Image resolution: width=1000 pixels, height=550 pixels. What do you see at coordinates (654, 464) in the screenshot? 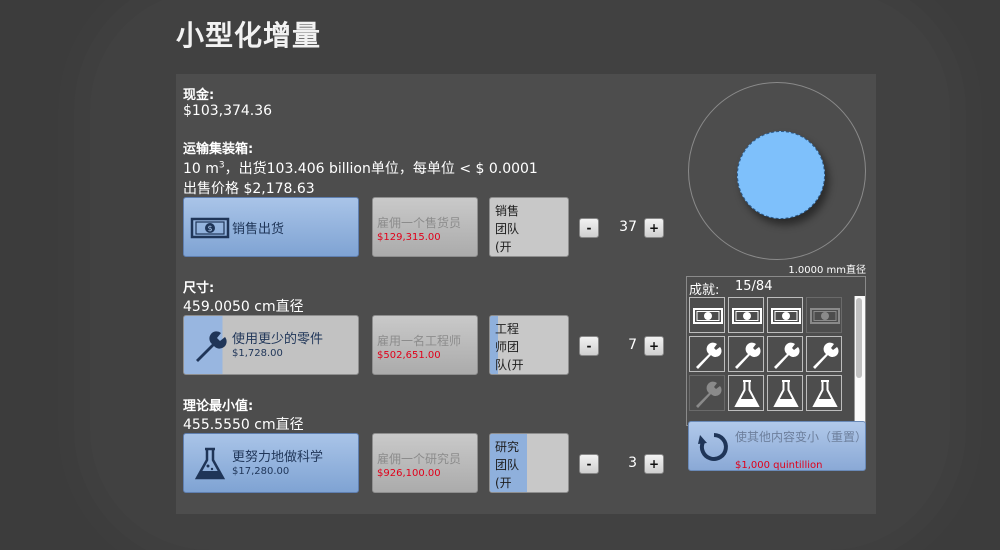
I see `research-increment-button: +` at bounding box center [654, 464].